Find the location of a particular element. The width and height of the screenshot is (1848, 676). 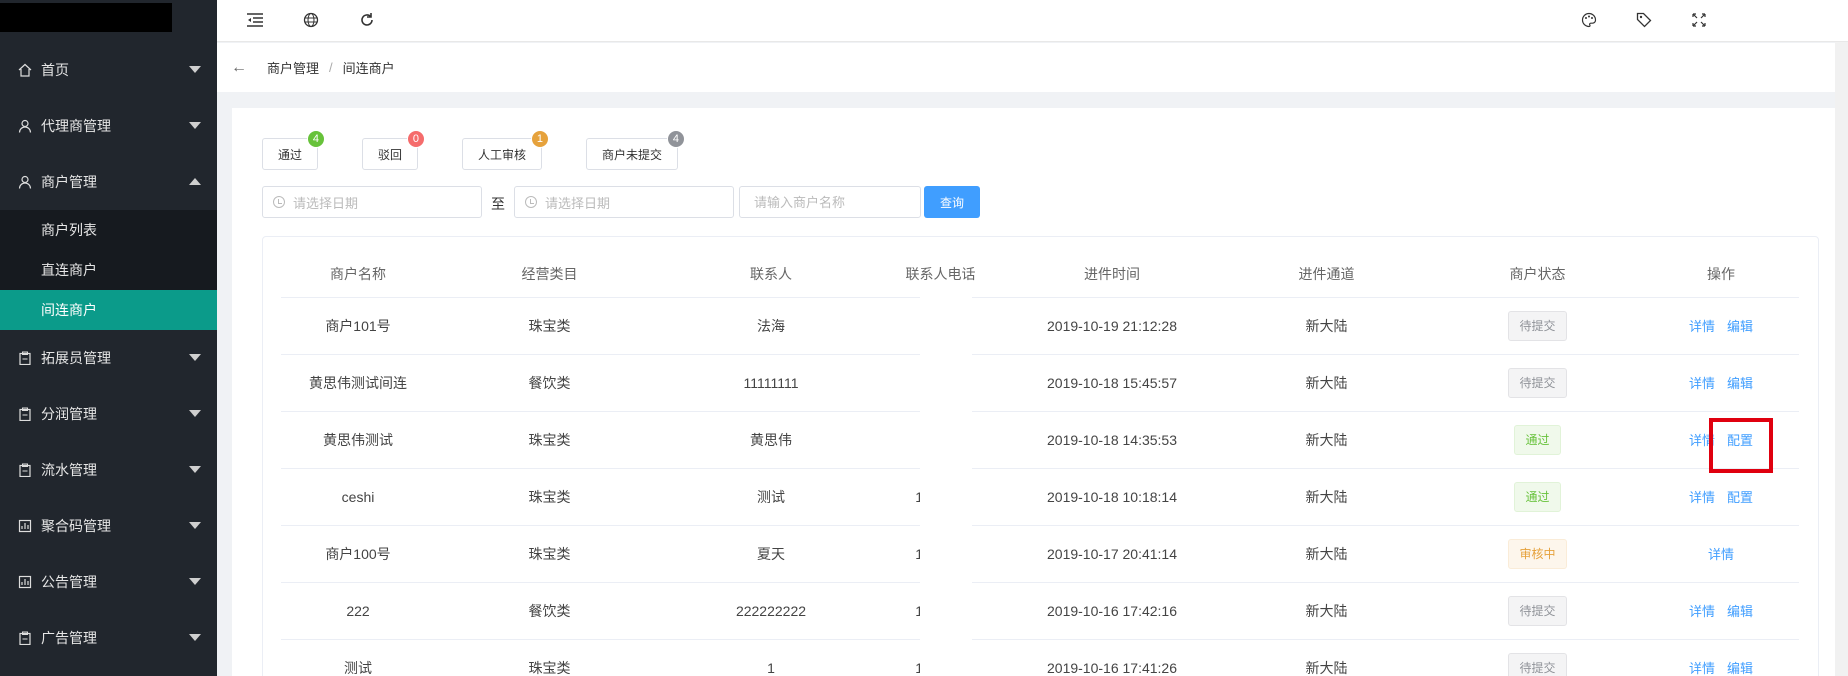

status-badge: 审核中 is located at coordinates (1537, 553).